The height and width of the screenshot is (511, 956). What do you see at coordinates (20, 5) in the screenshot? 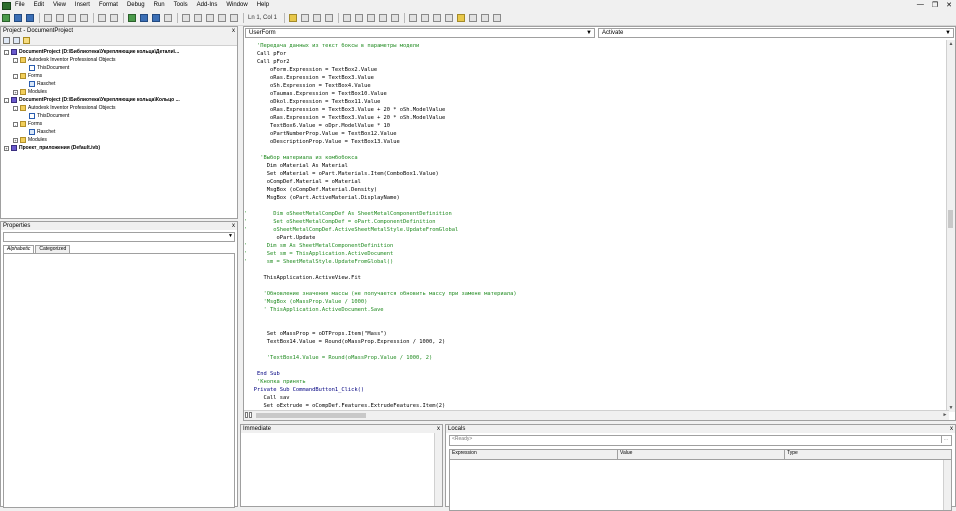
I see `menu-file: File` at bounding box center [20, 5].